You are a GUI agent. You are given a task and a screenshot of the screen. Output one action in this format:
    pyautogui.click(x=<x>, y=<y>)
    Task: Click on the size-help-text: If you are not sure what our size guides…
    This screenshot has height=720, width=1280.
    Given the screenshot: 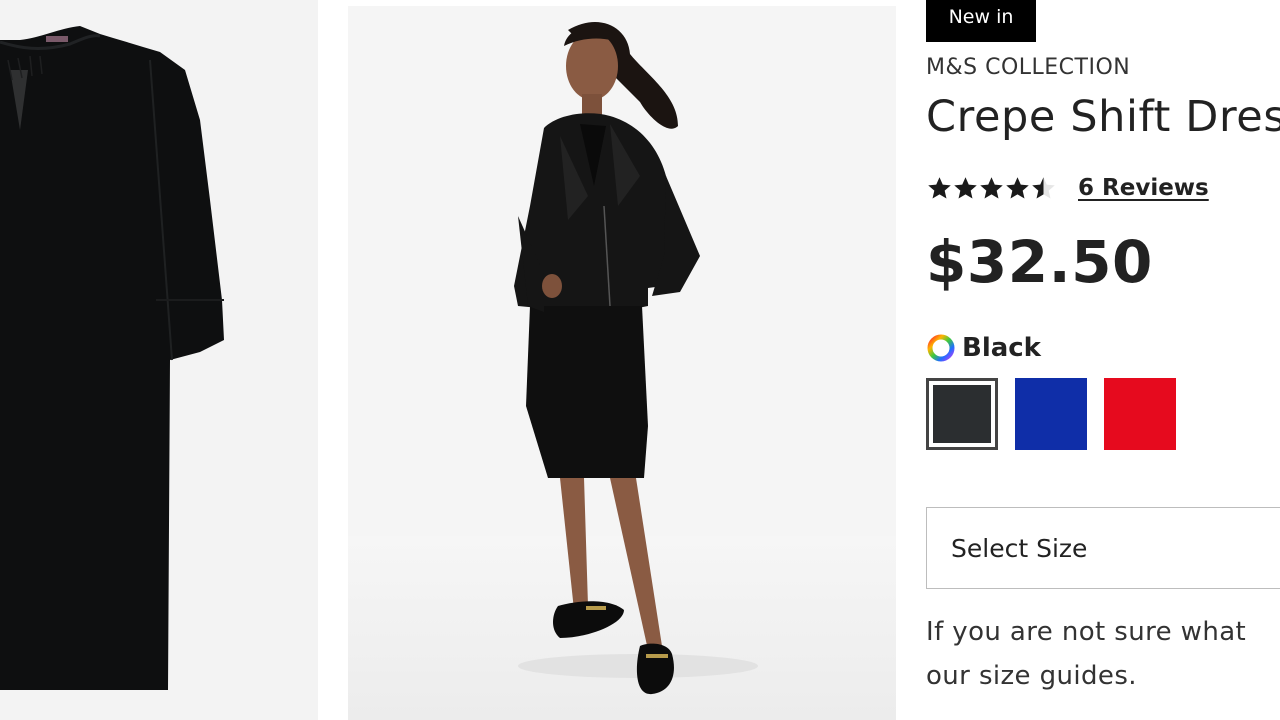 What is the action you would take?
    pyautogui.click(x=1103, y=654)
    